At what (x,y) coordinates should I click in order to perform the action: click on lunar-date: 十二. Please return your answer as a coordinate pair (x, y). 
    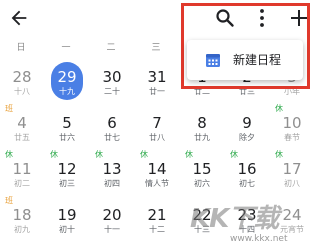
    Looking at the image, I should click on (157, 229).